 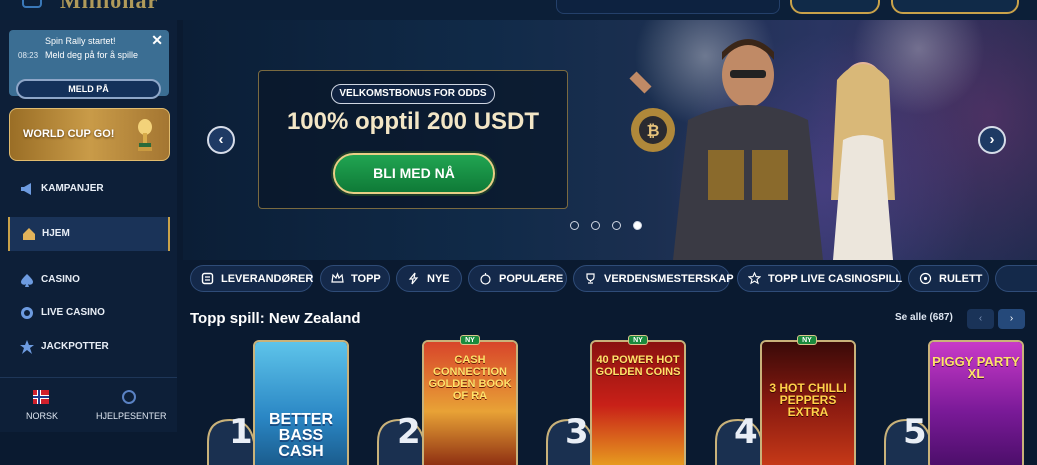 I want to click on category-populaere: POPULÆRE, so click(x=517, y=278).